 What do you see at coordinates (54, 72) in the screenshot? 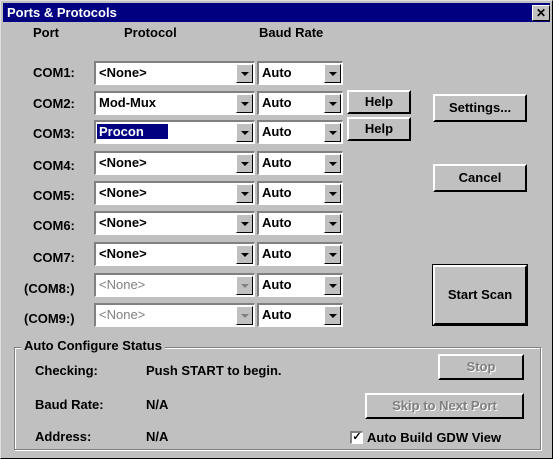
I see `port-label-com1: COM1:` at bounding box center [54, 72].